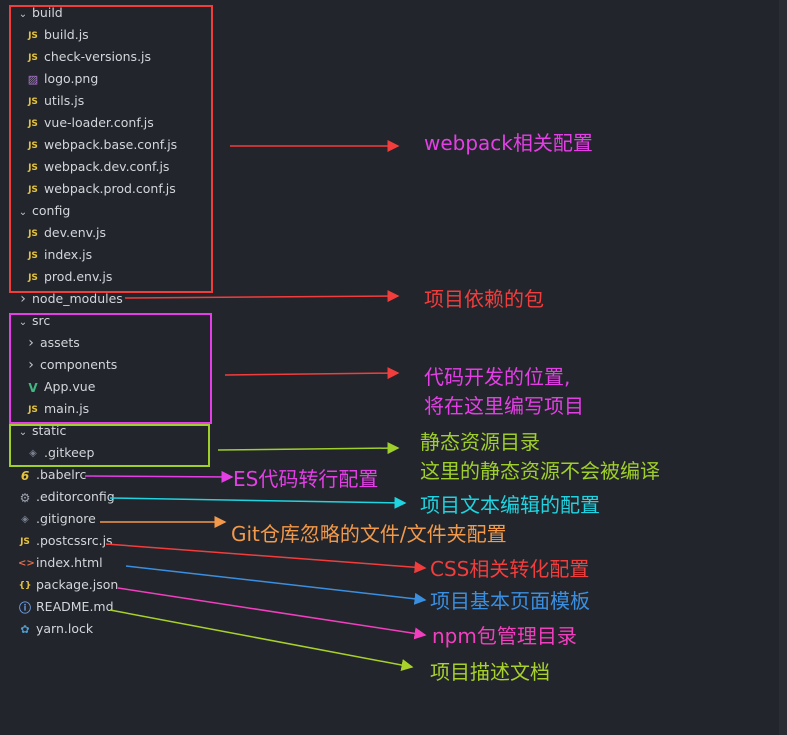 This screenshot has width=787, height=735. Describe the element at coordinates (159, 476) in the screenshot. I see `arrow-babelrc` at that location.